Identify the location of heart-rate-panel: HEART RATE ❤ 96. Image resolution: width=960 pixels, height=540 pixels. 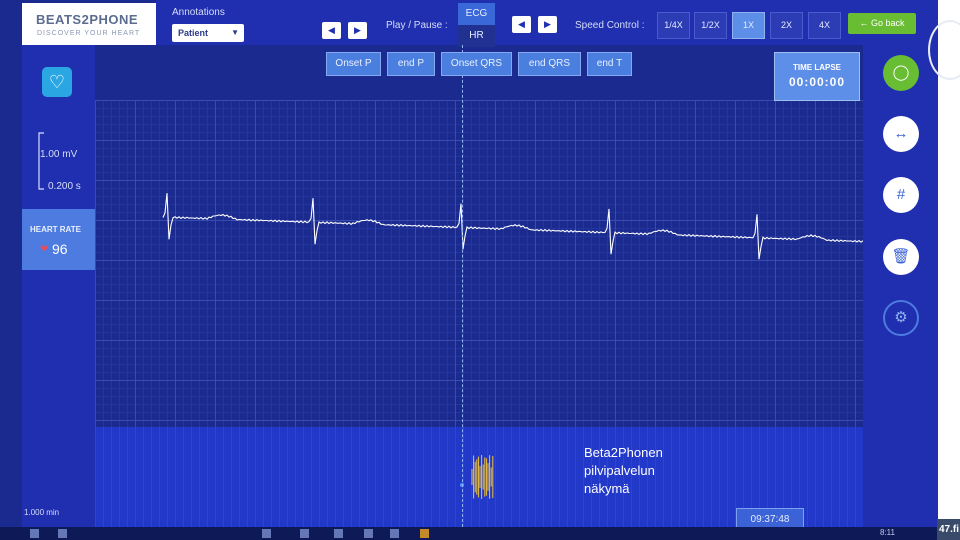
(58, 239).